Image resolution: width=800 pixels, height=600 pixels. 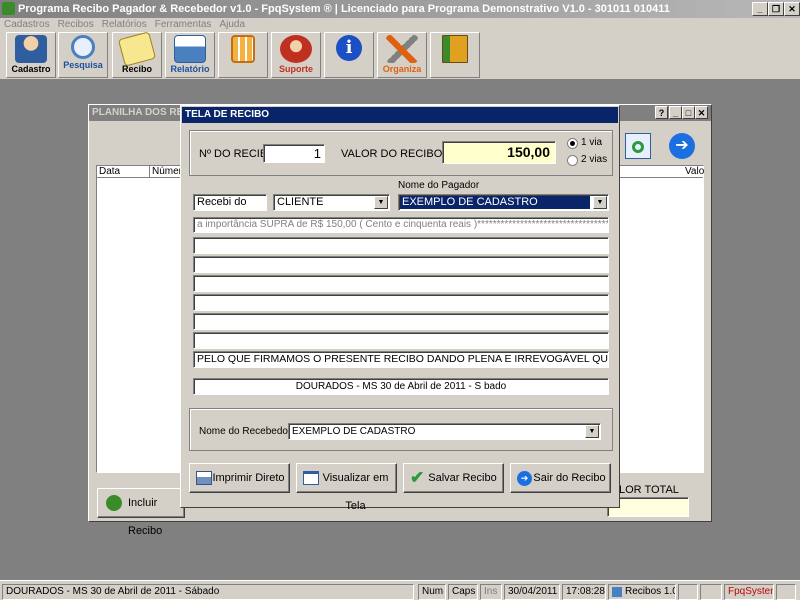 I want to click on toolbar-relatorio-button: Relatório, so click(x=190, y=55).